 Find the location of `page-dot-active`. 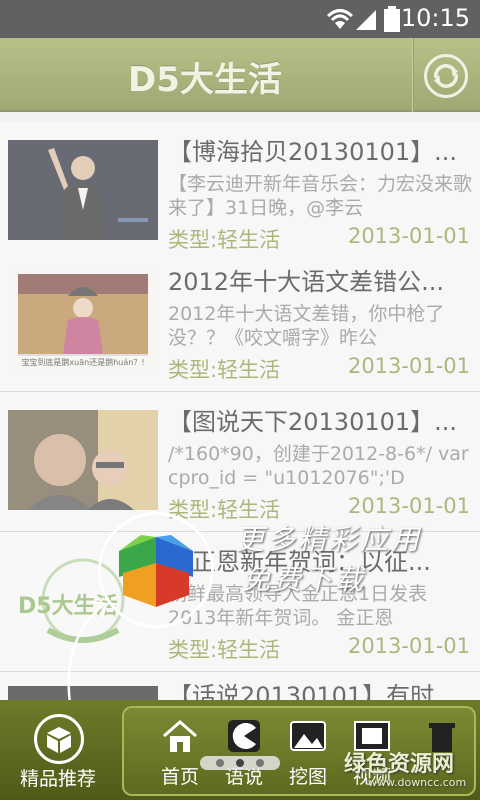

page-dot-active is located at coordinates (240, 763).